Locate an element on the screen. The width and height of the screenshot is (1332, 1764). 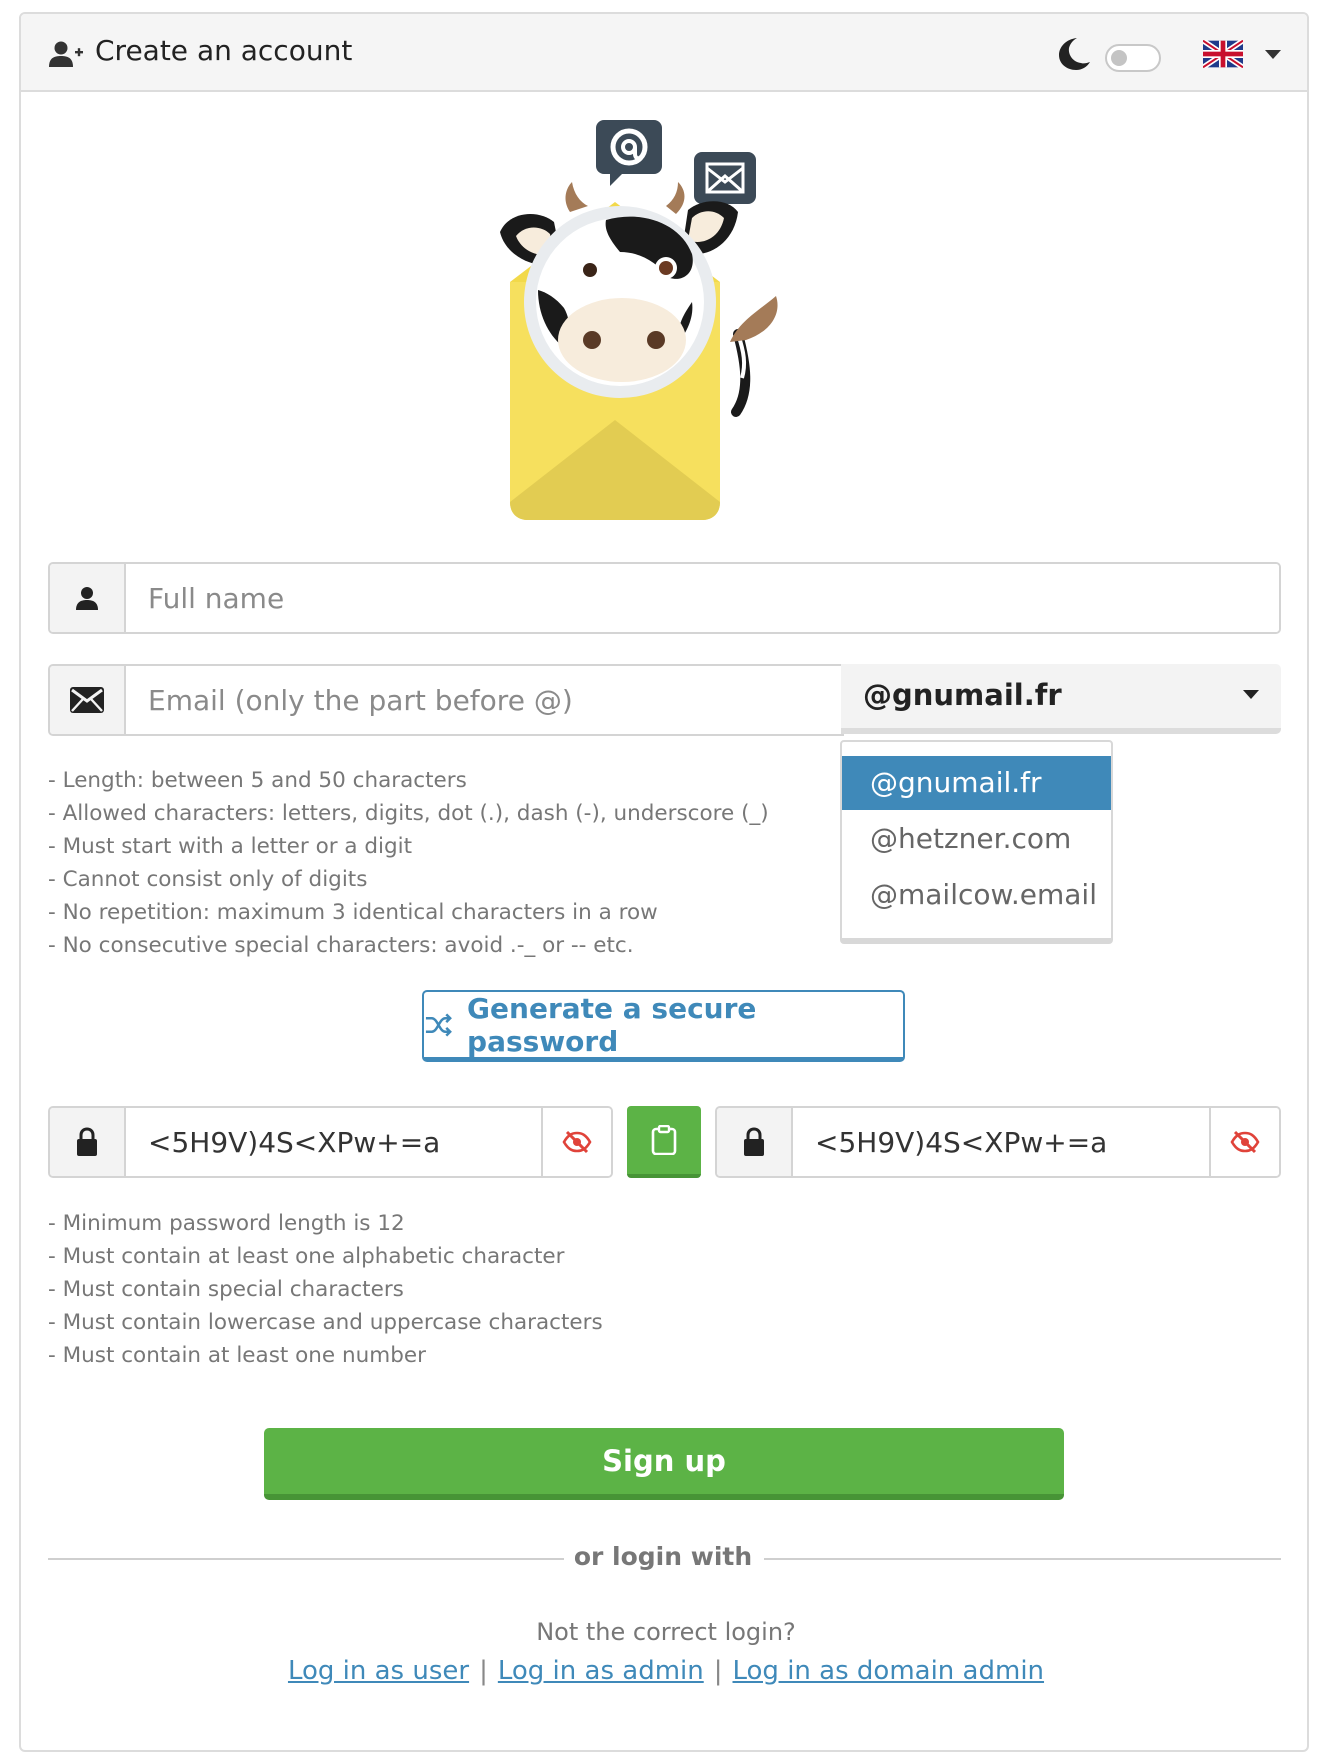
password-confirm-group is located at coordinates (998, 1142).